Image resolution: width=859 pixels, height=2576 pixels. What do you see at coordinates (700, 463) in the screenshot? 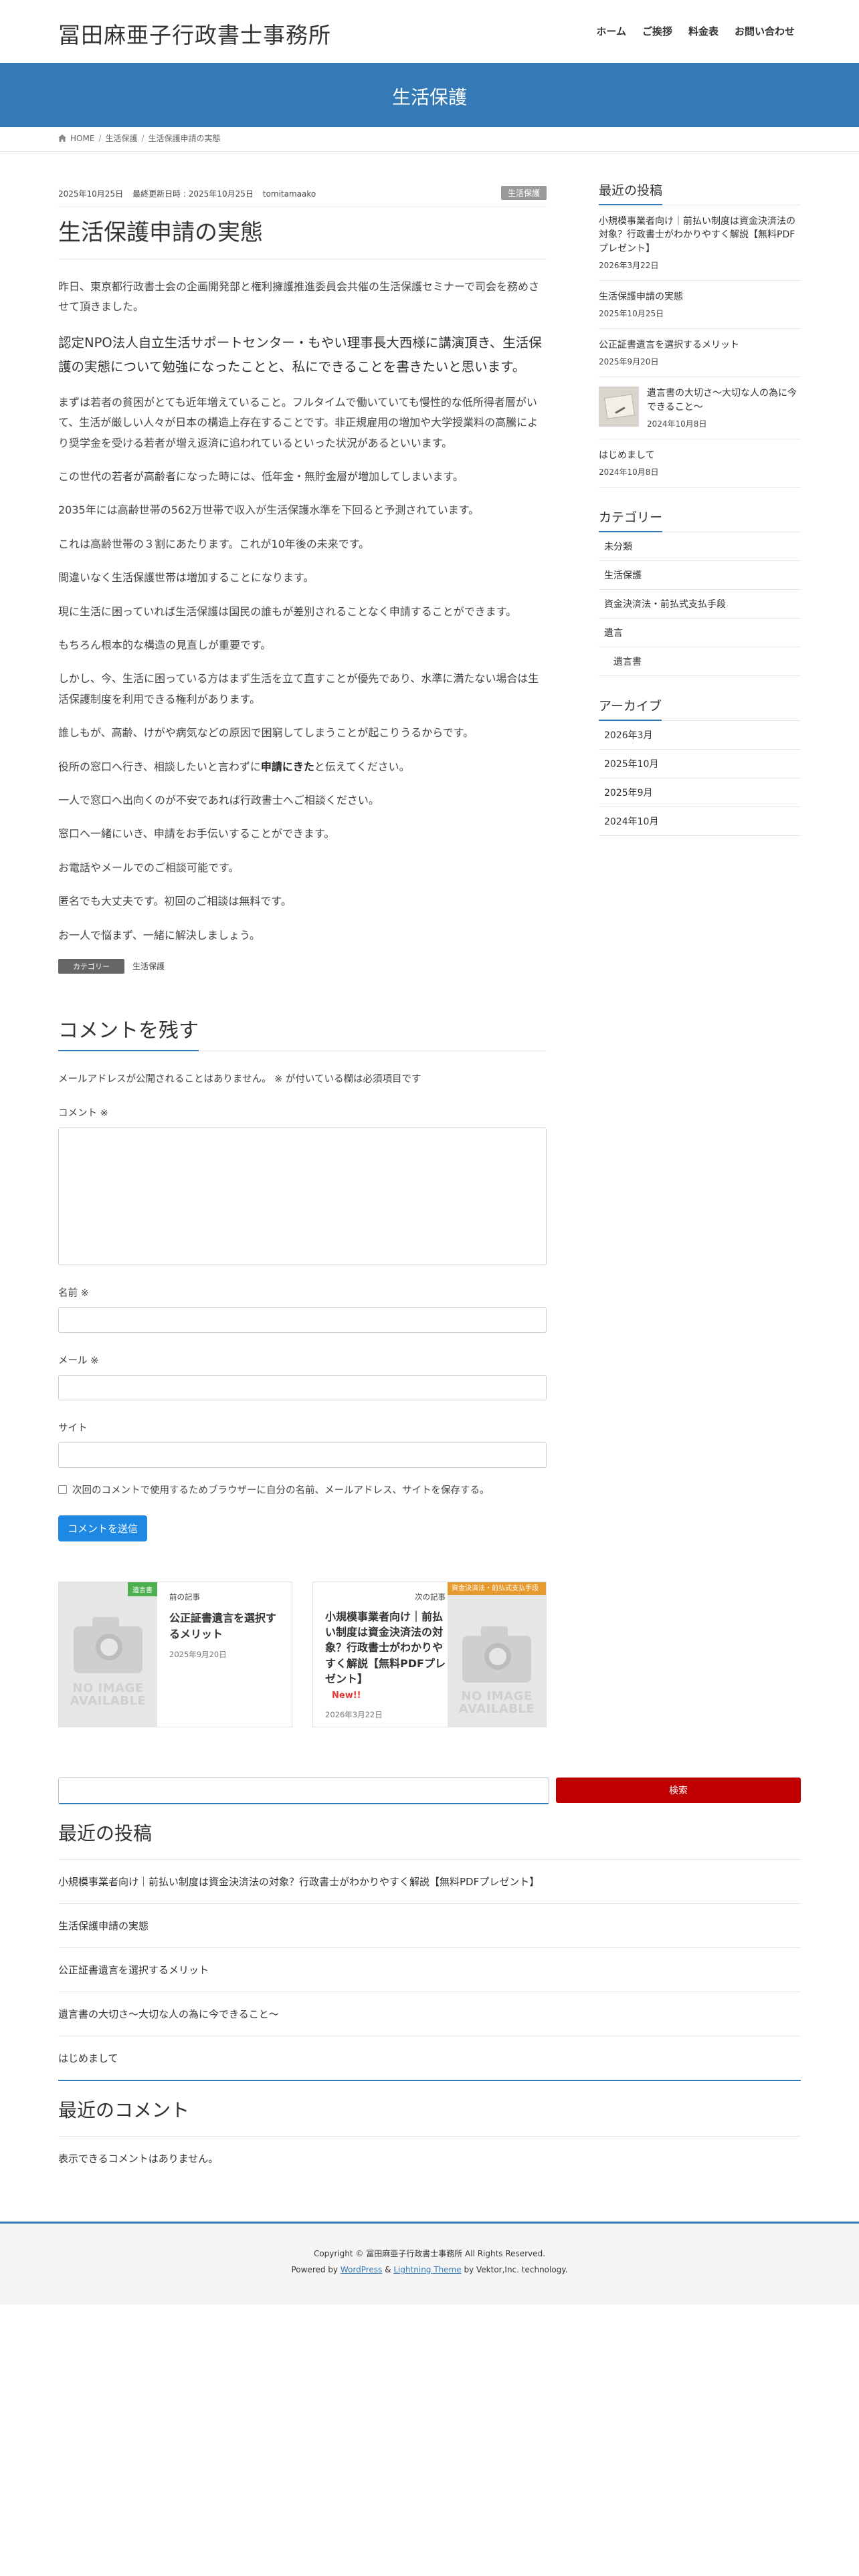
I see `sidebar-recent-post: はじめまして 2024年10月8日` at bounding box center [700, 463].